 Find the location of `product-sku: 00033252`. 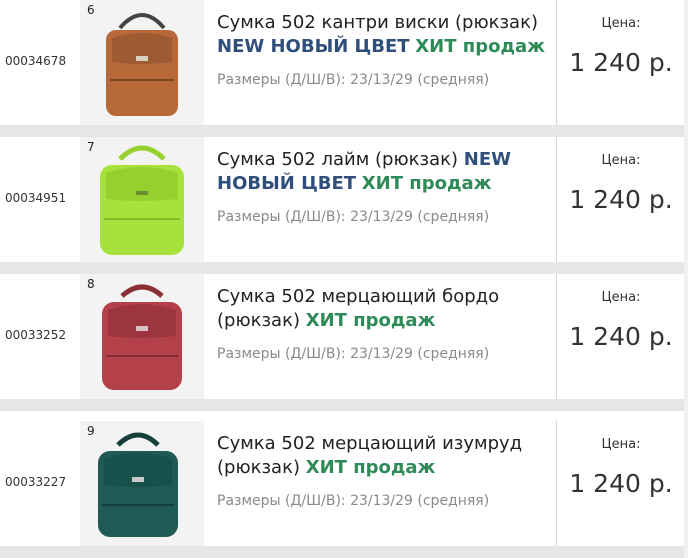

product-sku: 00033252 is located at coordinates (36, 335).